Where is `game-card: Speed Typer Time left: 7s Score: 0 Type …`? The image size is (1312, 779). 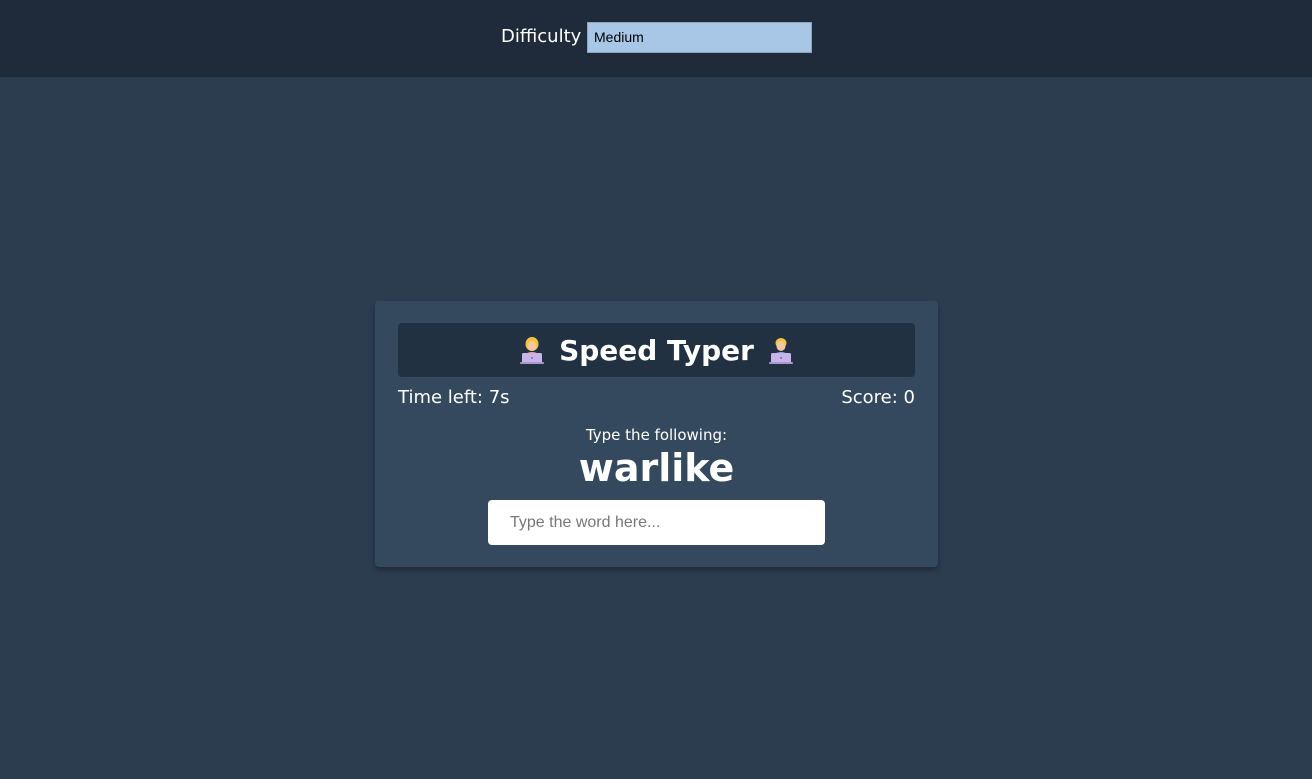 game-card: Speed Typer Time left: 7s Score: 0 Type … is located at coordinates (656, 434).